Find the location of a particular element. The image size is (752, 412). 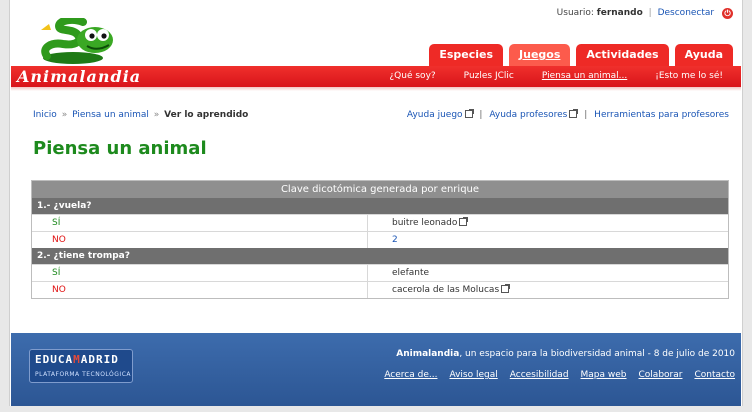

teacher-tools-link: Herramientas para profesores is located at coordinates (661, 115).